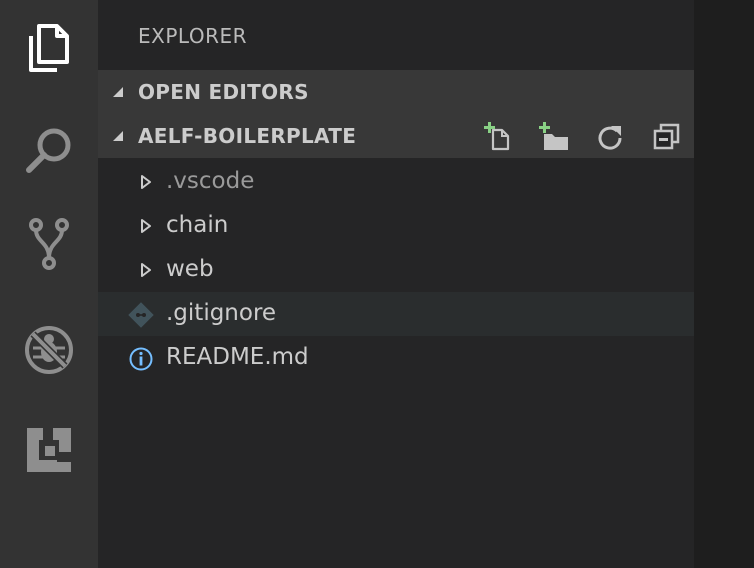 Image resolution: width=754 pixels, height=568 pixels. What do you see at coordinates (724, 284) in the screenshot?
I see `editor-area` at bounding box center [724, 284].